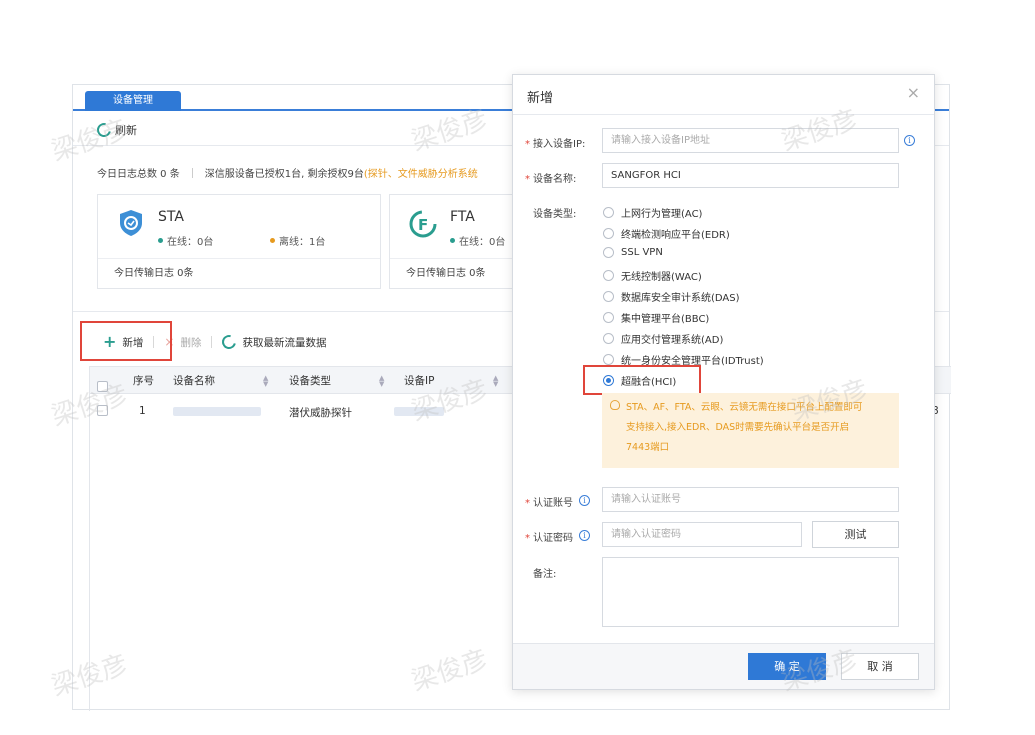 This screenshot has height=735, width=1035. What do you see at coordinates (750, 175) in the screenshot?
I see `device-name-input` at bounding box center [750, 175].